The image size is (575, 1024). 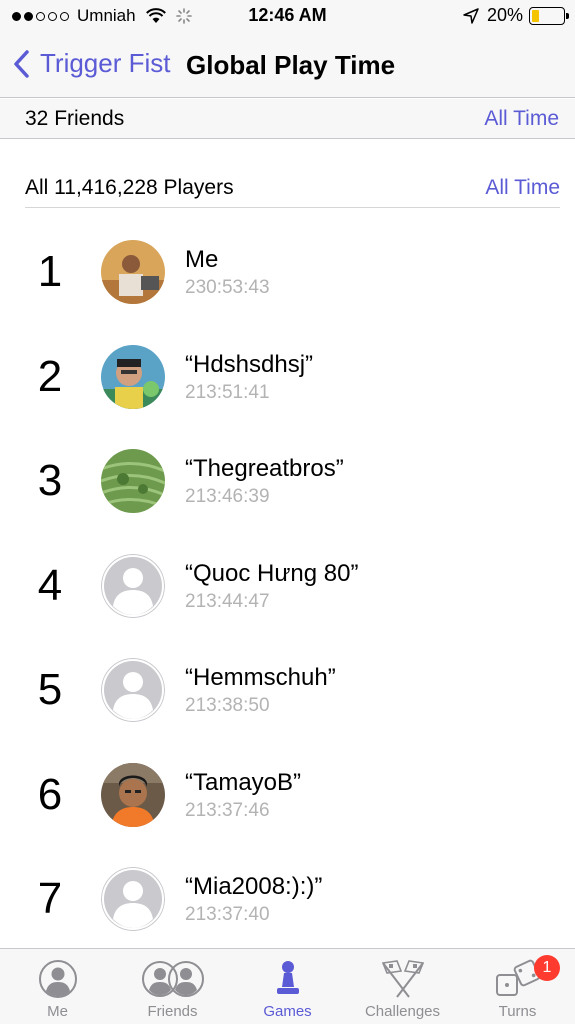 What do you see at coordinates (254, 886) in the screenshot?
I see `player-name: “Mia2008:):)”` at bounding box center [254, 886].